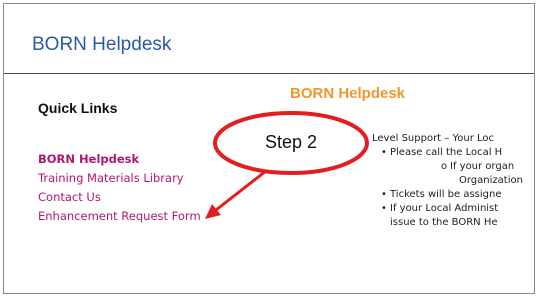 The image size is (538, 297). I want to click on content-line: • Please call the Local H, so click(441, 153).